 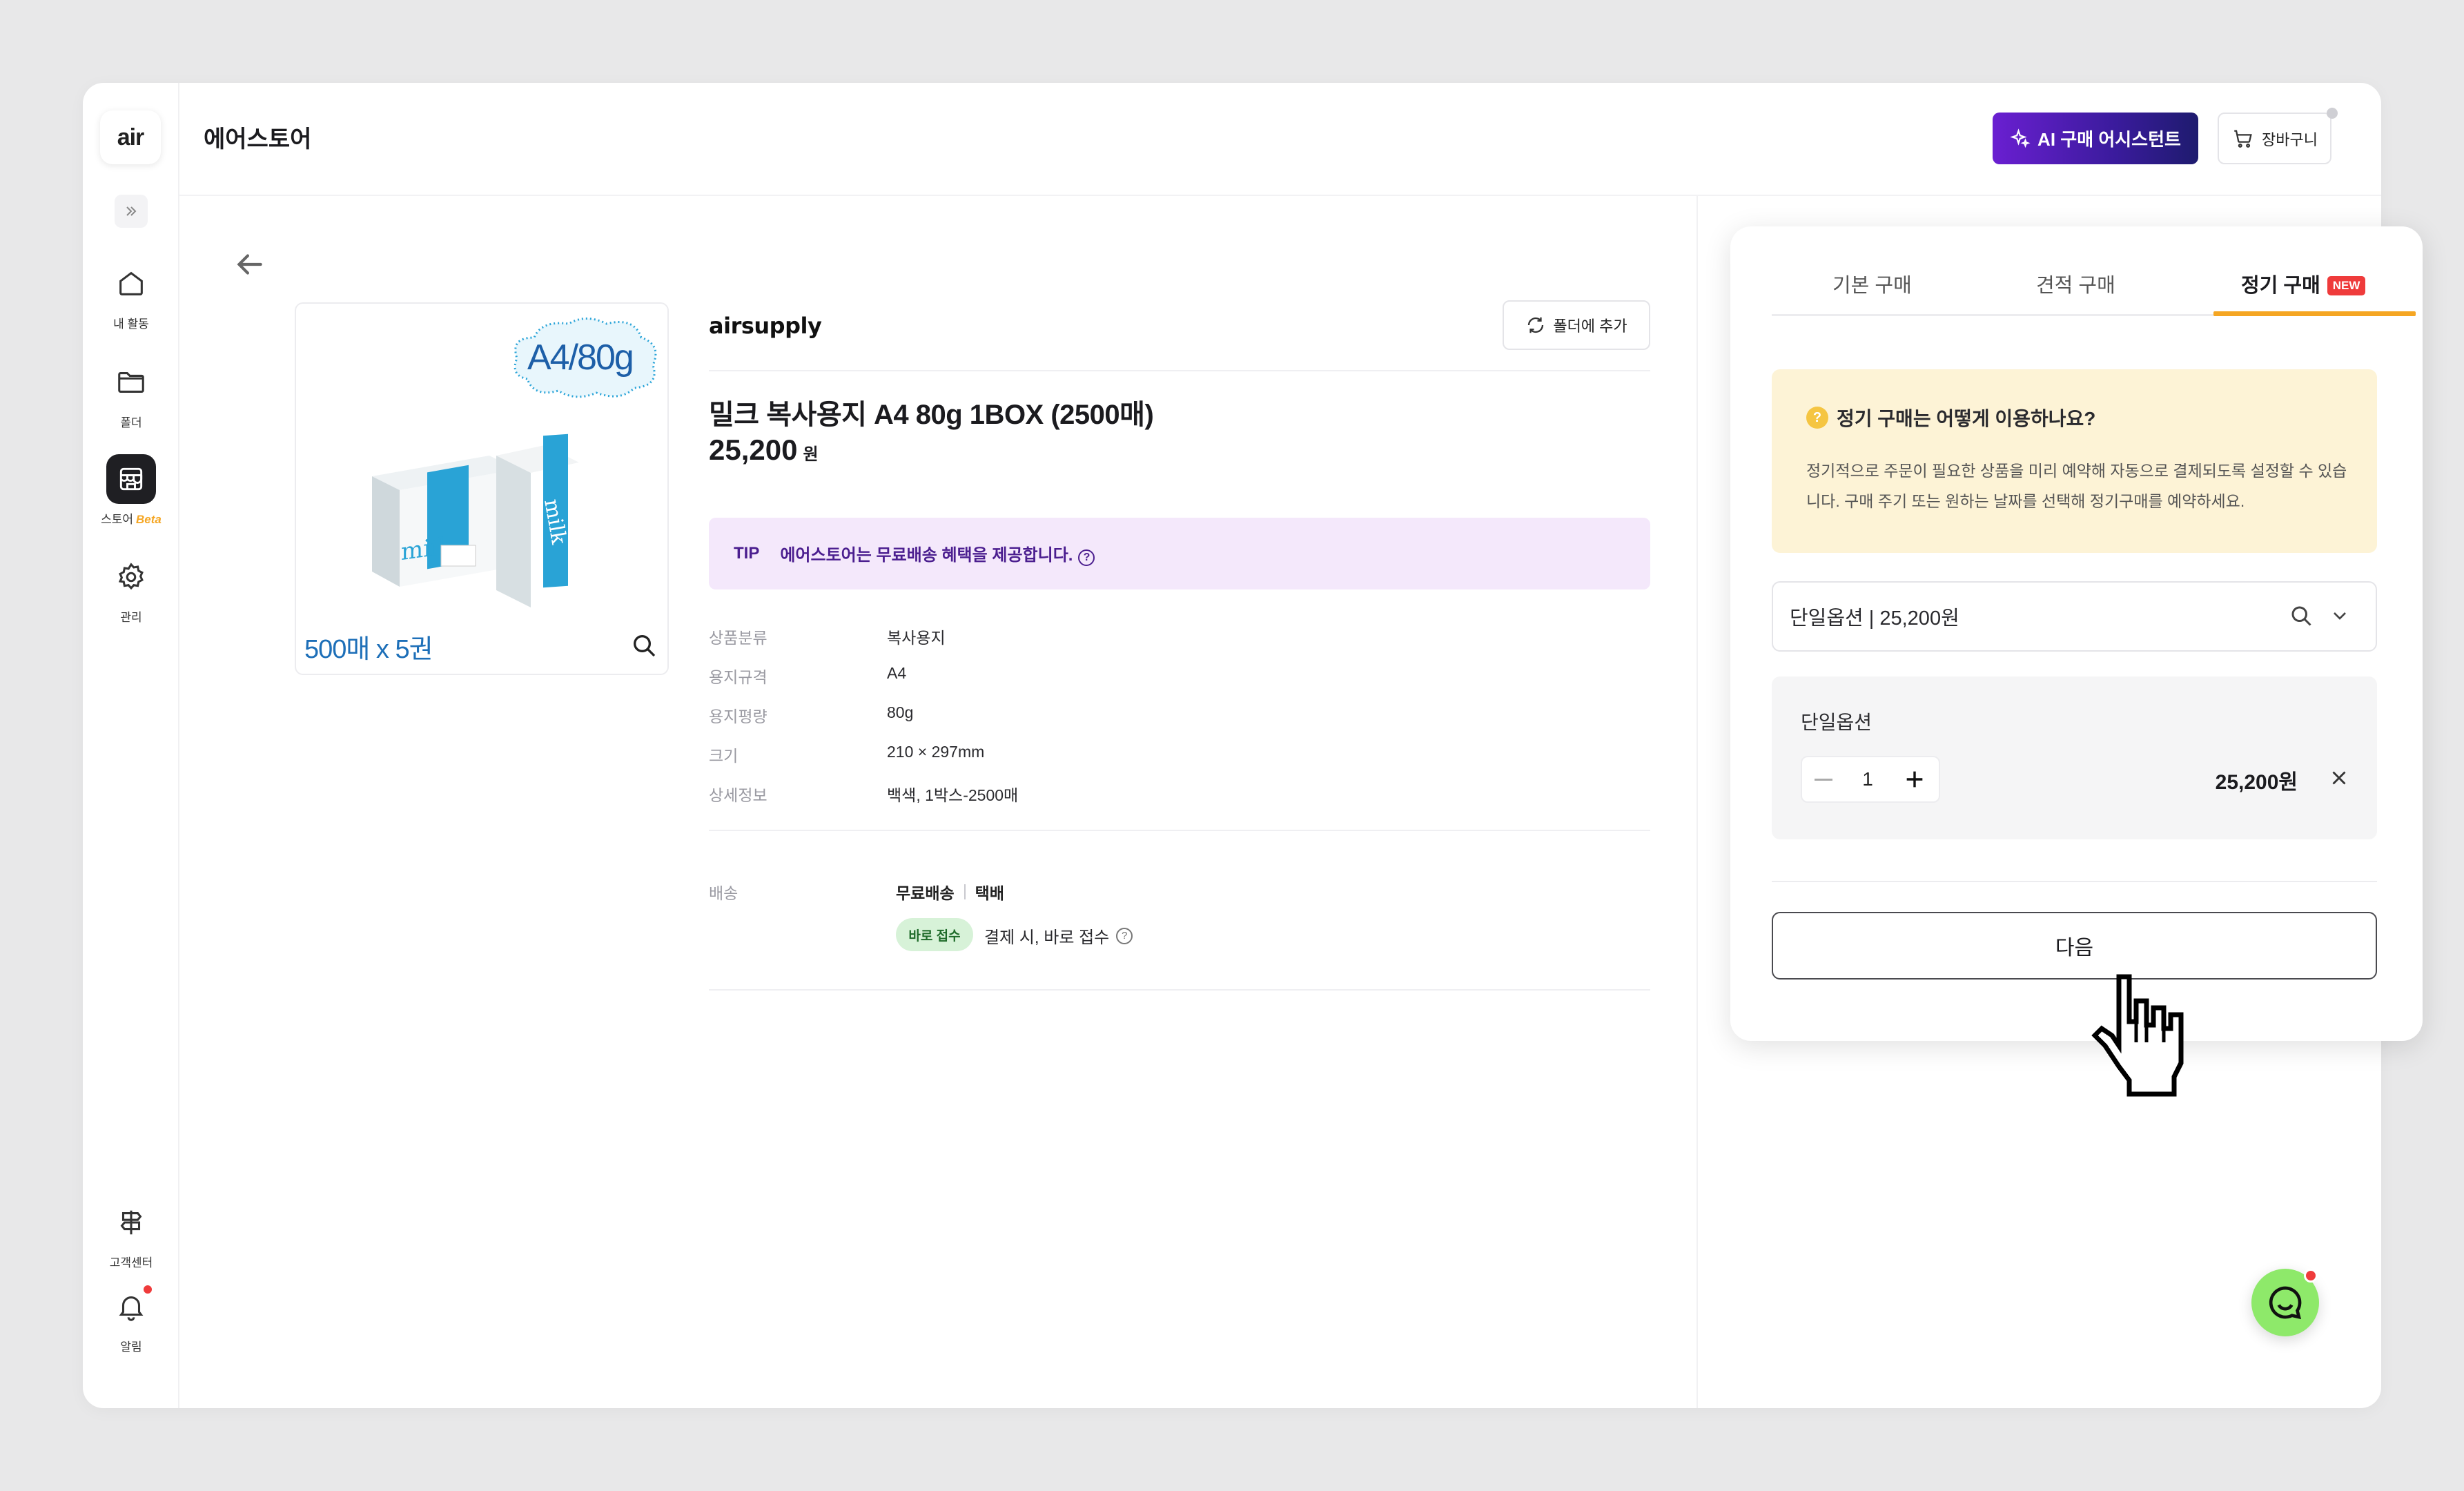 What do you see at coordinates (1817, 418) in the screenshot?
I see `question-icon: ?` at bounding box center [1817, 418].